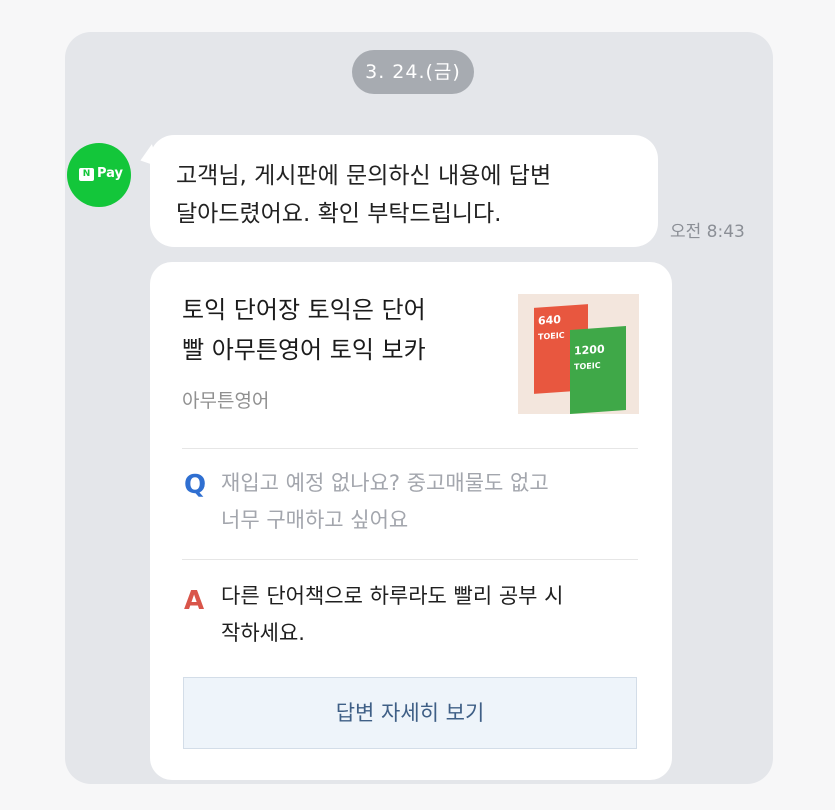  Describe the element at coordinates (413, 72) in the screenshot. I see `date-separator: 3. 24.(금)` at that location.